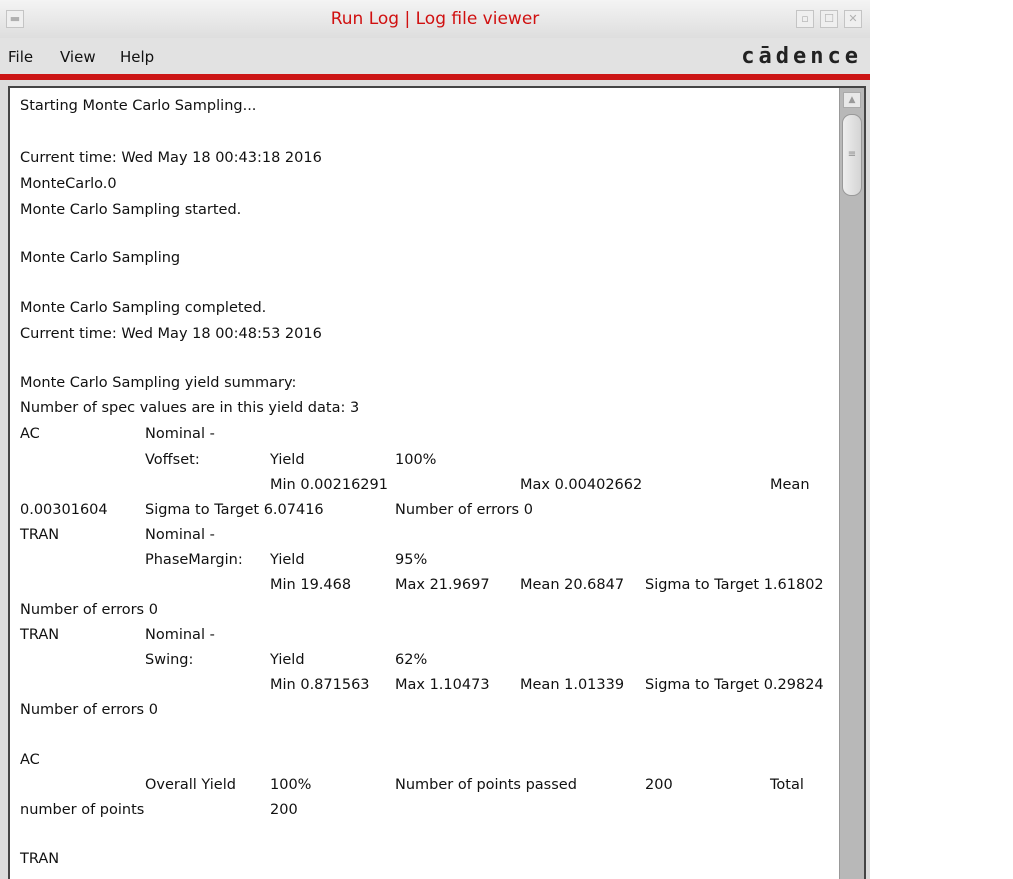 The height and width of the screenshot is (879, 1013). Describe the element at coordinates (131, 210) in the screenshot. I see `log-line: Monte Carlo Sampling started.` at that location.